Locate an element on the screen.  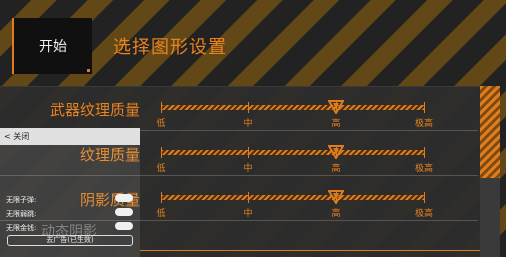
cheat-menu-overlay: < 关闭 无限子弹: 无限弱跳: 无限金钱: 去广告(已生效) is located at coordinates (70, 192).